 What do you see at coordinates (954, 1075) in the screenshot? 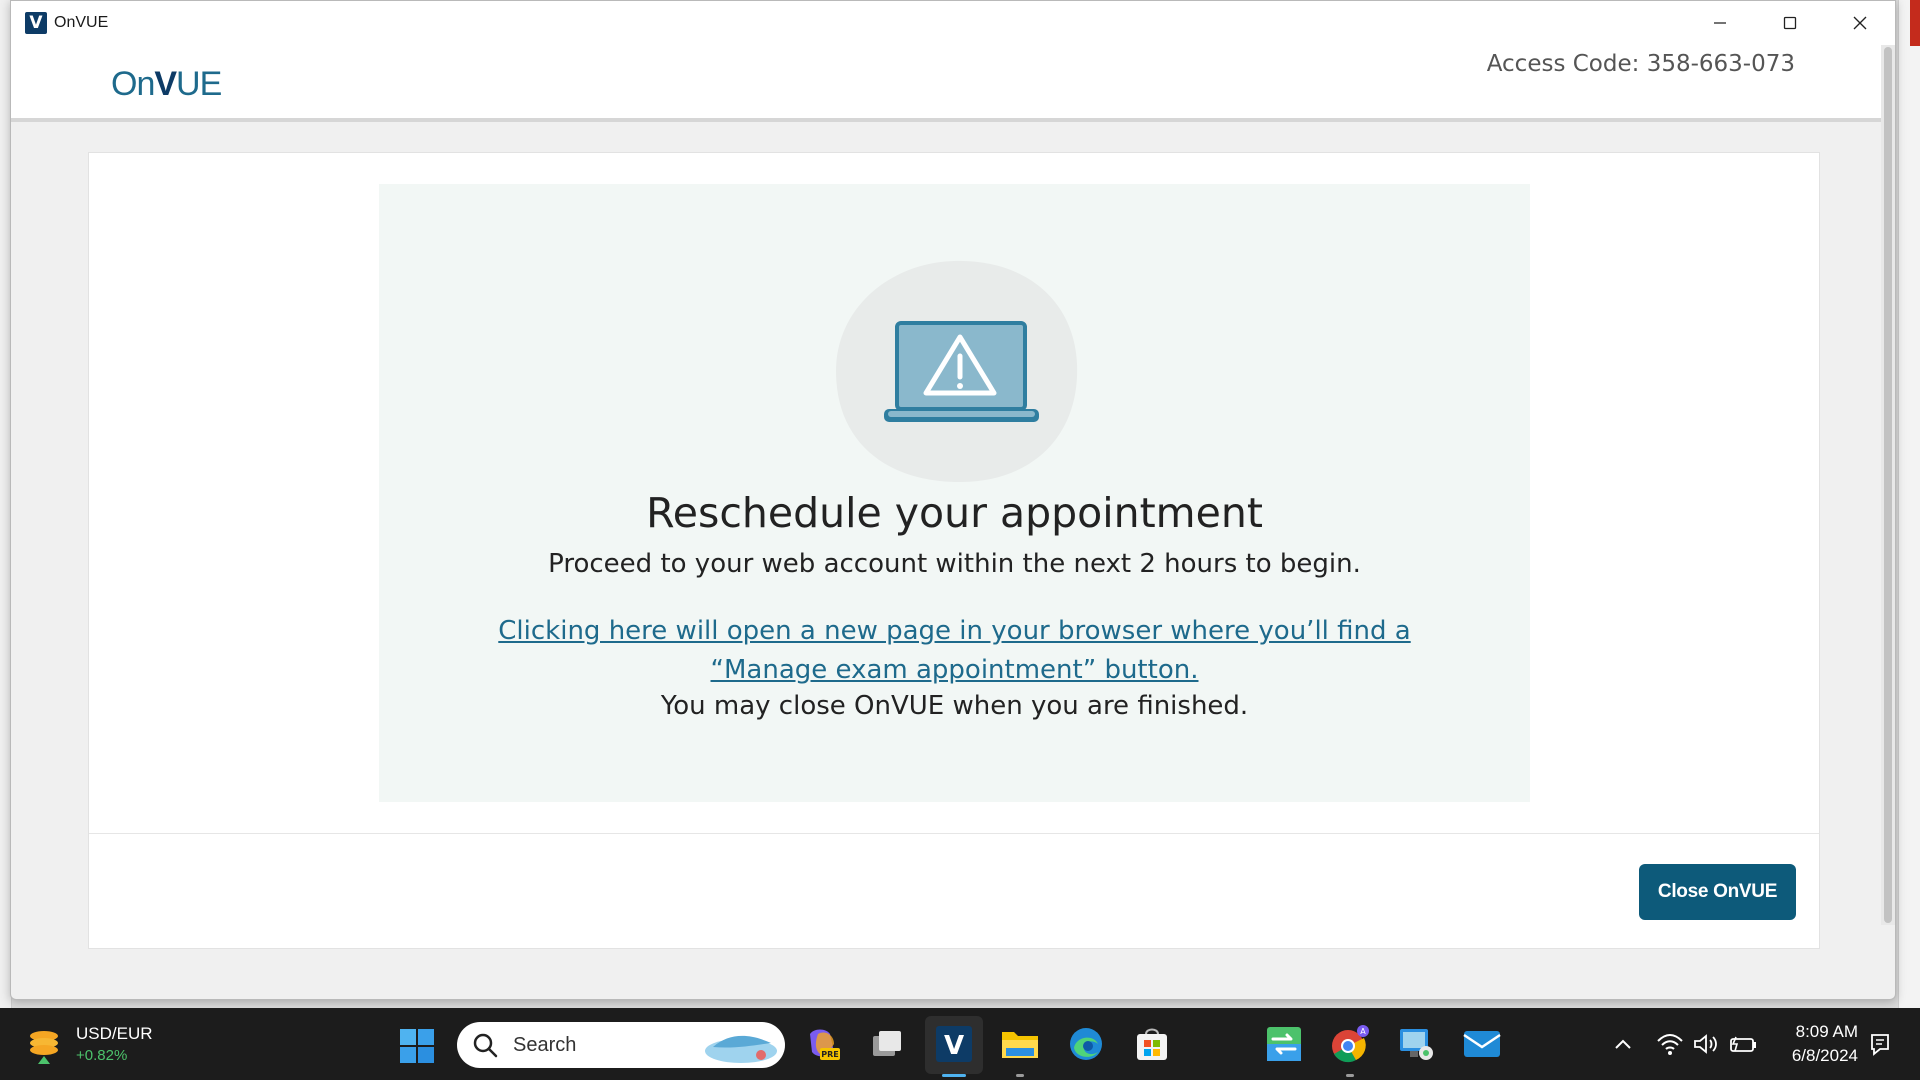
I see `onvue-running-indicator` at bounding box center [954, 1075].